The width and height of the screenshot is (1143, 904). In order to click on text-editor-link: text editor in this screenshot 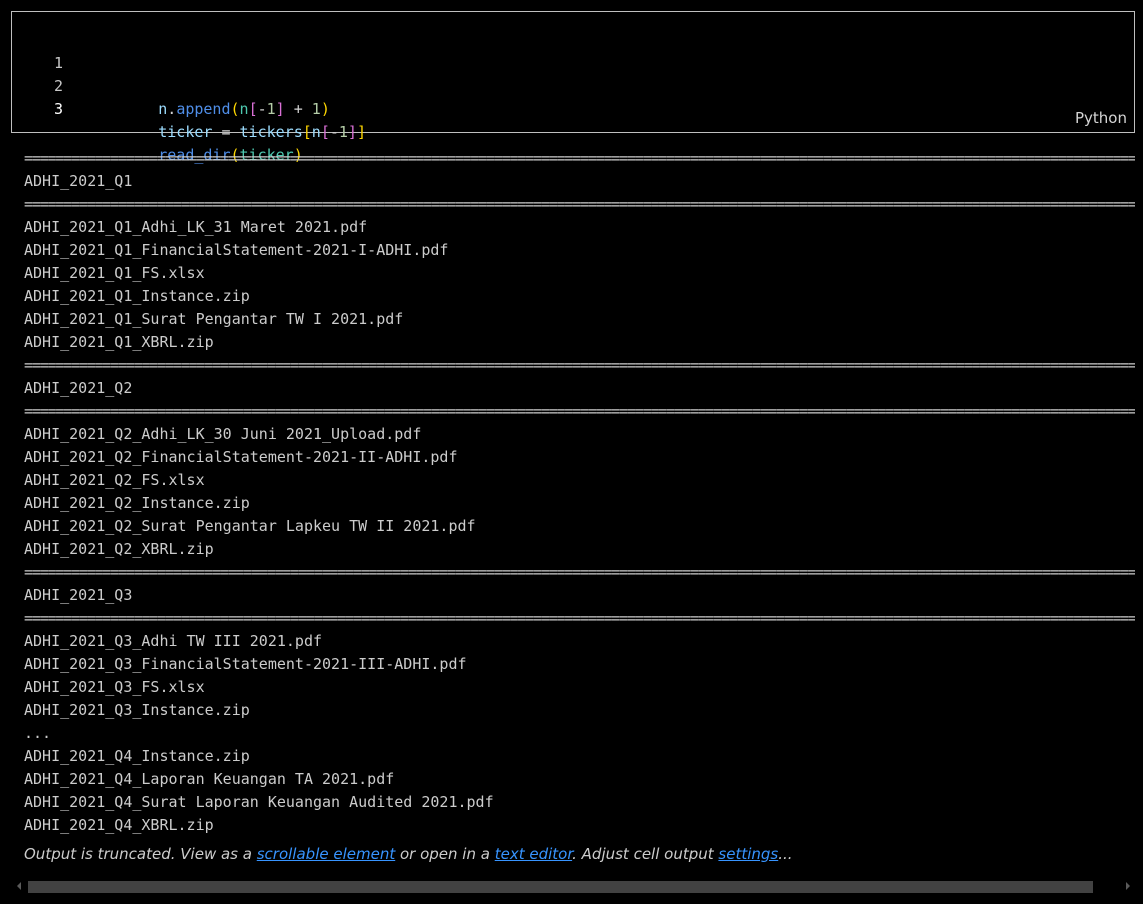, I will do `click(533, 854)`.